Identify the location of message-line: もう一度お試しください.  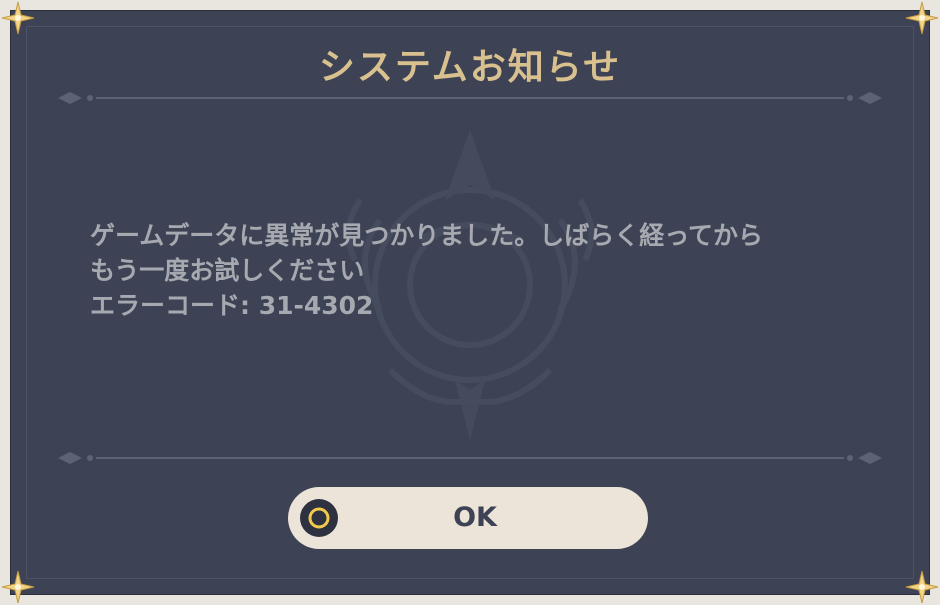
(227, 270).